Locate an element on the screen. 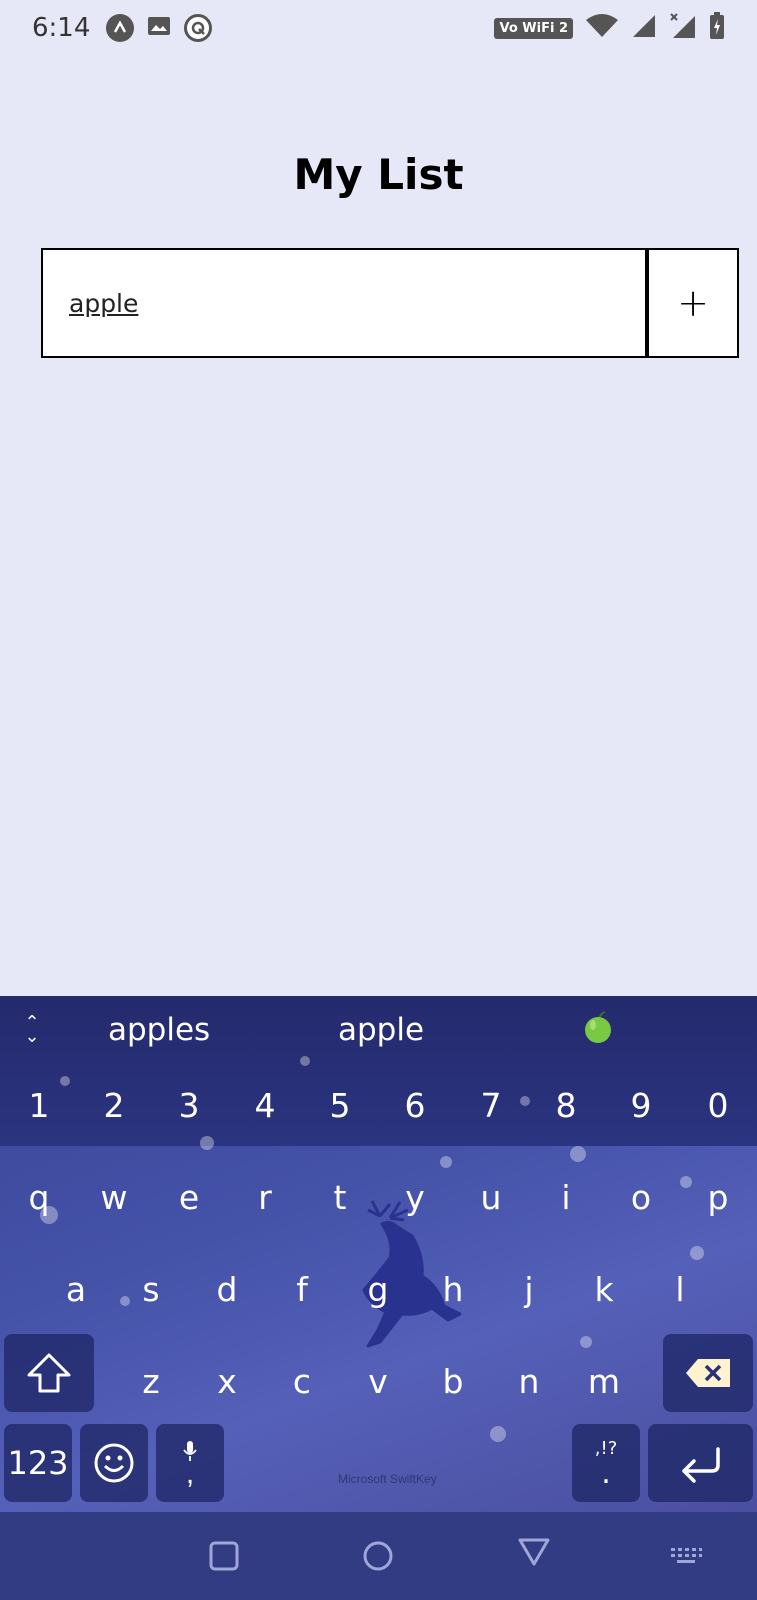  key-g: g is located at coordinates (378, 1290).